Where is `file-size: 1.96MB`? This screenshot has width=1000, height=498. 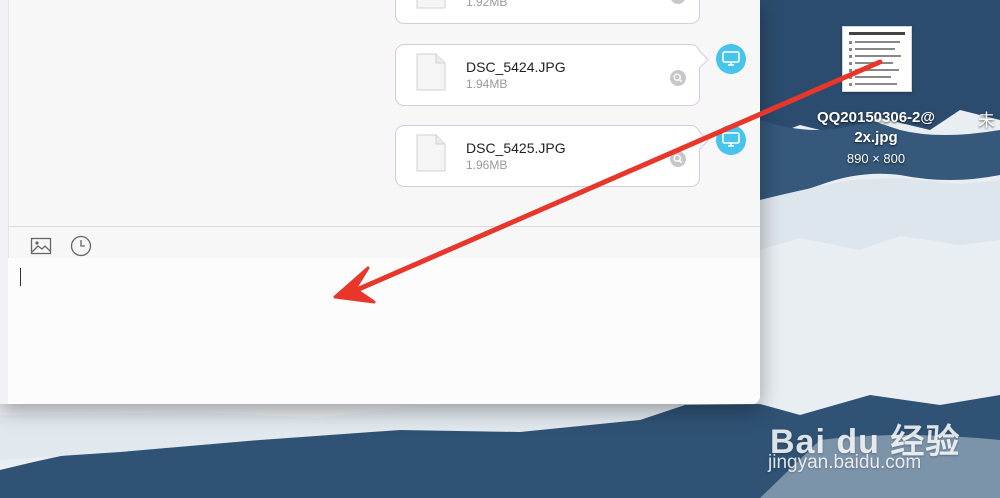 file-size: 1.96MB is located at coordinates (487, 165).